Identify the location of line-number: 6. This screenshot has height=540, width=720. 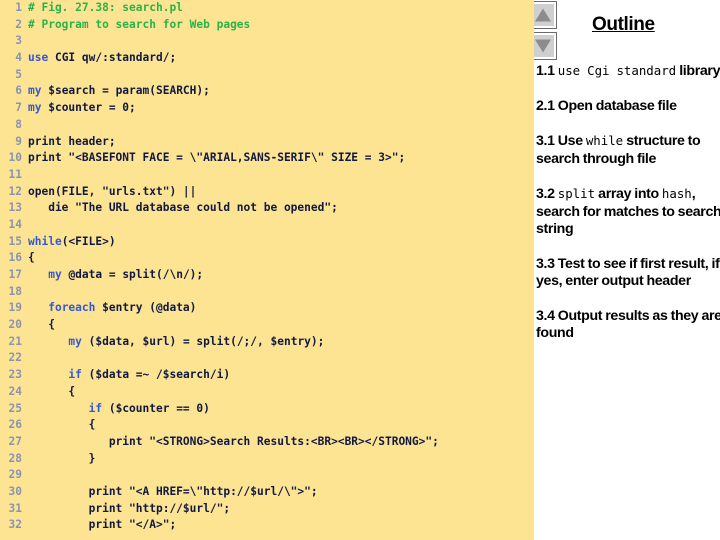
(18, 91).